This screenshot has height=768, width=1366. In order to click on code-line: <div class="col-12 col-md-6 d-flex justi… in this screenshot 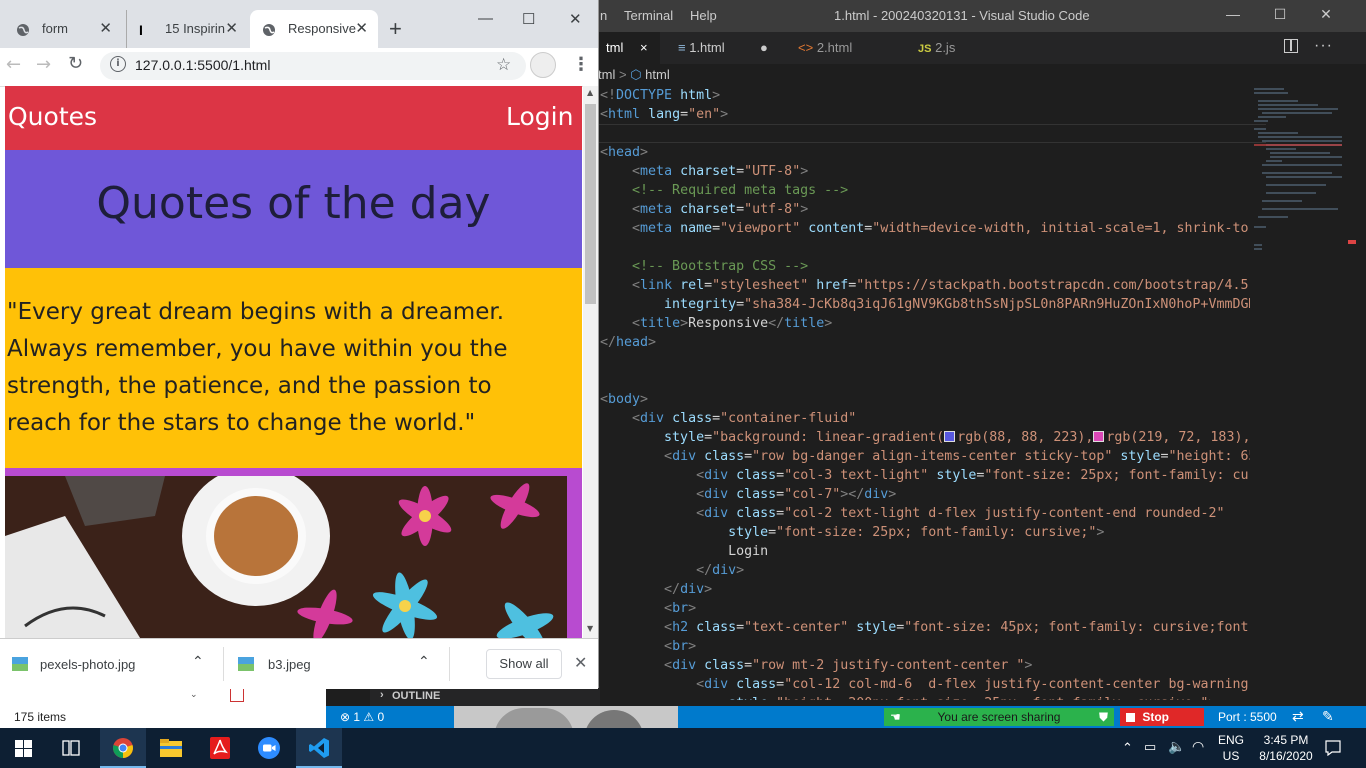, I will do `click(925, 684)`.